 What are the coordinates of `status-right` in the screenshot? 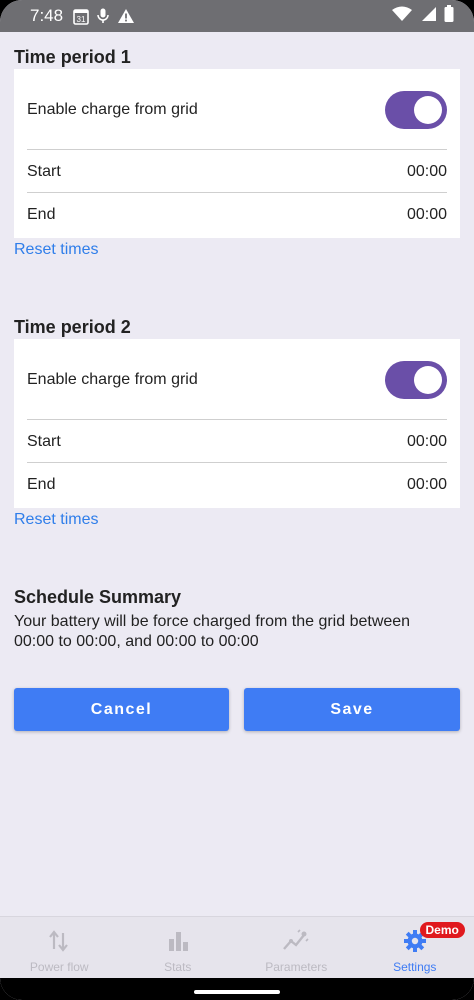 It's located at (423, 16).